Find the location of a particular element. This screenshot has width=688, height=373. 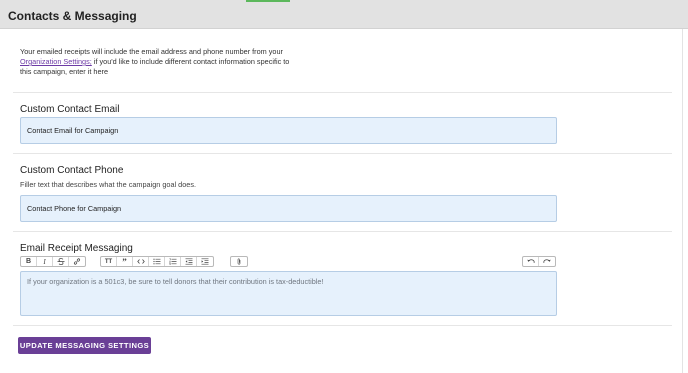

paperclip-icon is located at coordinates (239, 261).